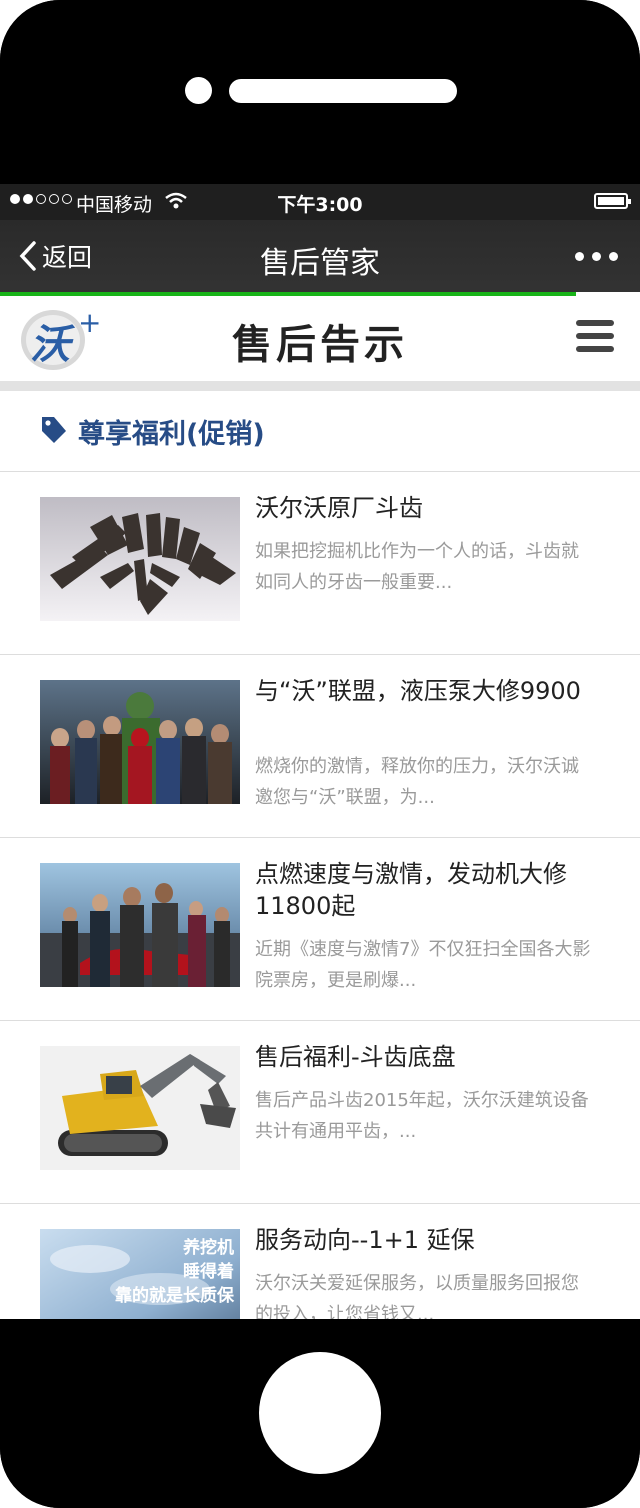 The height and width of the screenshot is (1508, 640). Describe the element at coordinates (140, 559) in the screenshot. I see `bucket-teeth-image` at that location.